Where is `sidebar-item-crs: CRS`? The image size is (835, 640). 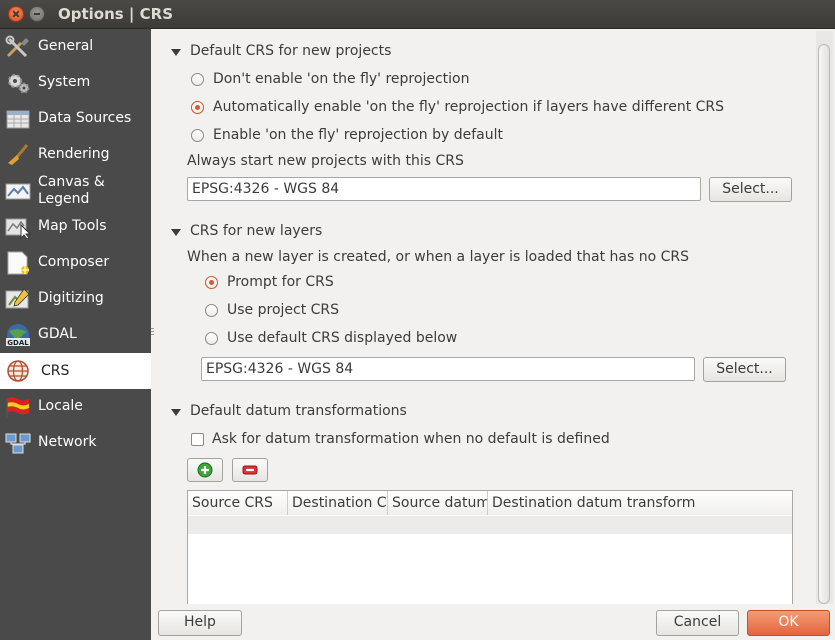 sidebar-item-crs: CRS is located at coordinates (75, 371).